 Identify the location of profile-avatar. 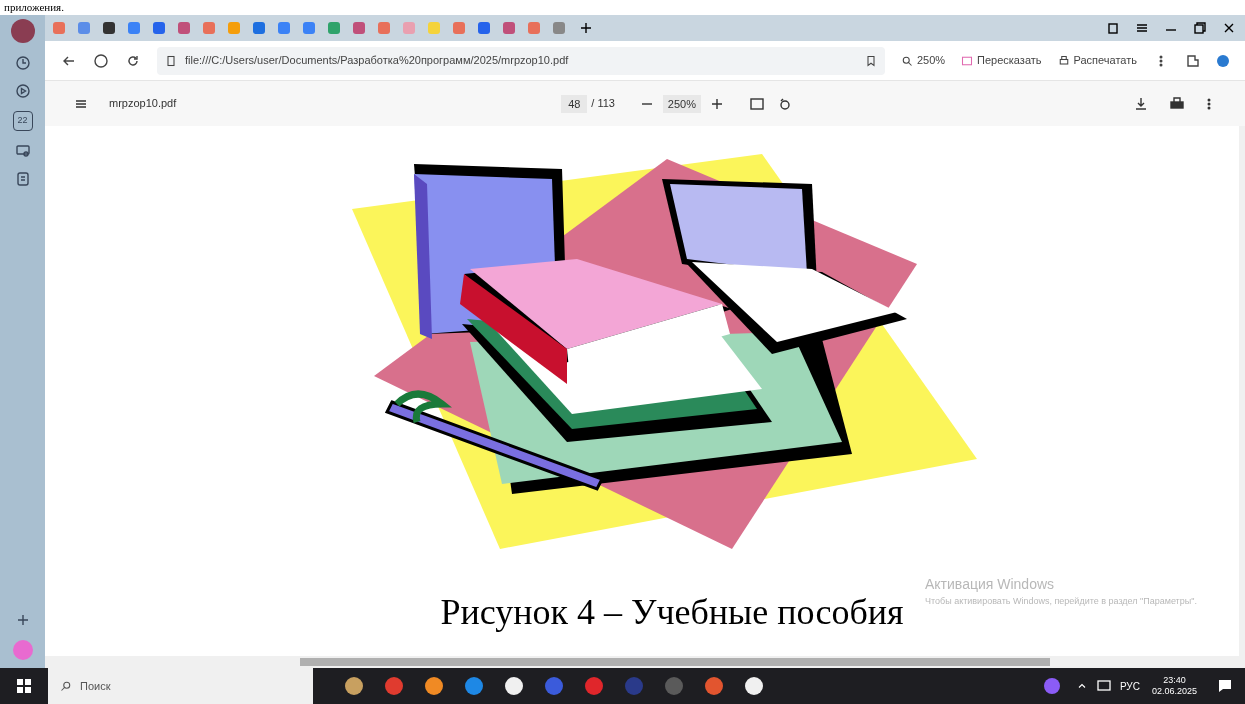
(22, 31).